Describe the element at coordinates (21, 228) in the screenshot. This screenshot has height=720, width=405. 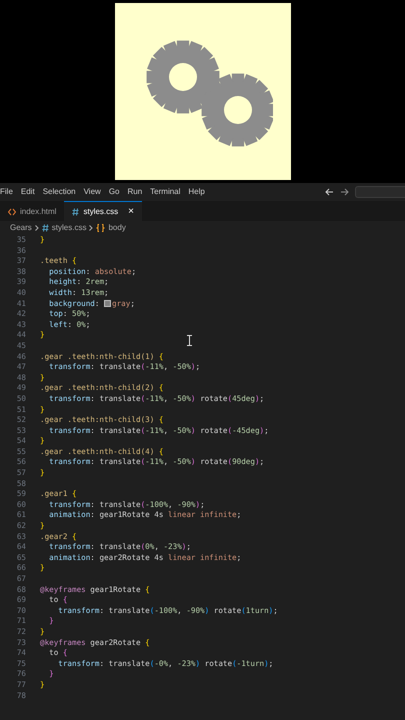
I see `breadcrumb-item: Gears` at that location.